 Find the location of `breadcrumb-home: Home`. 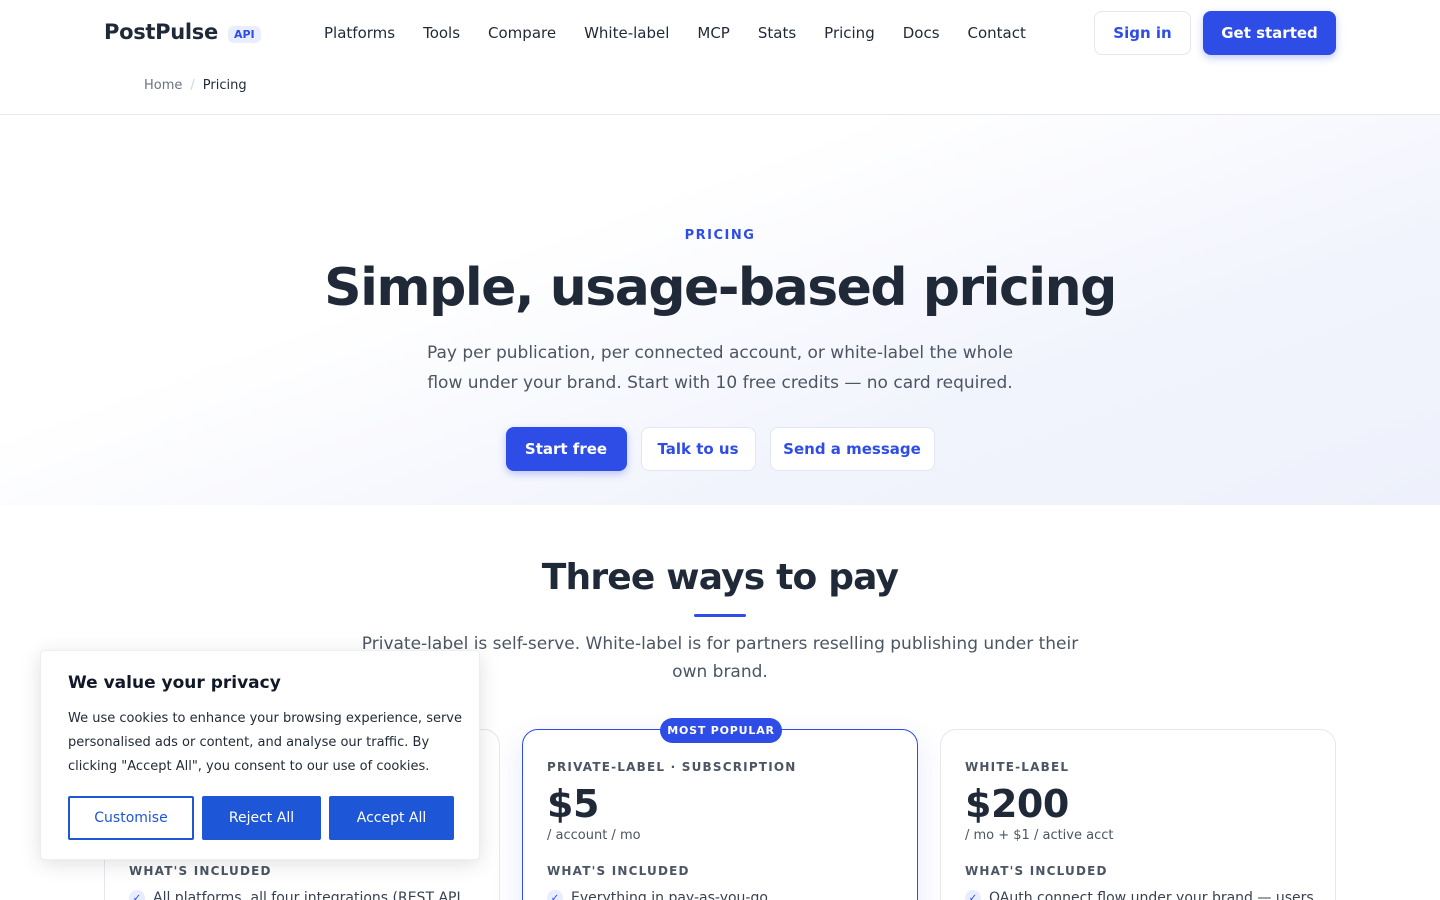

breadcrumb-home: Home is located at coordinates (163, 85).